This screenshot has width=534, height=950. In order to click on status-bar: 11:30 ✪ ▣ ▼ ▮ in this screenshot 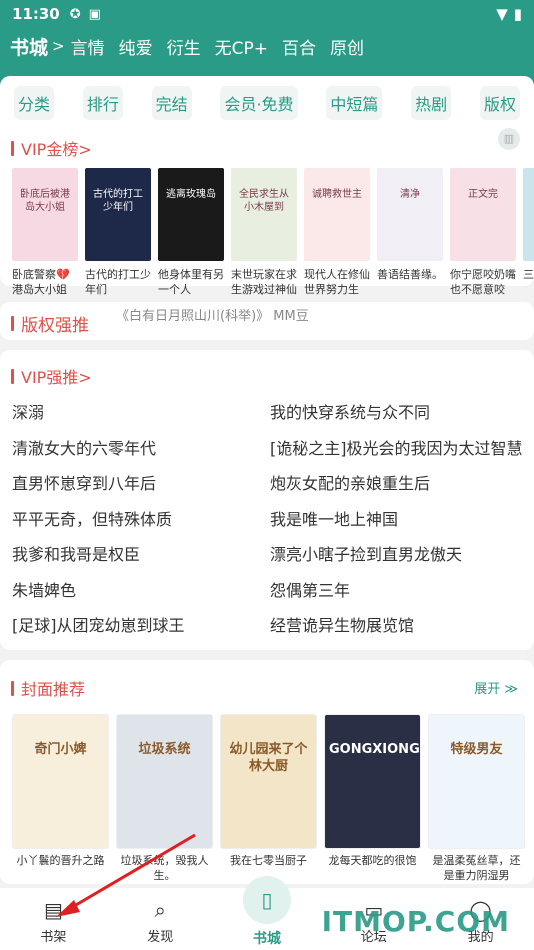, I will do `click(267, 14)`.